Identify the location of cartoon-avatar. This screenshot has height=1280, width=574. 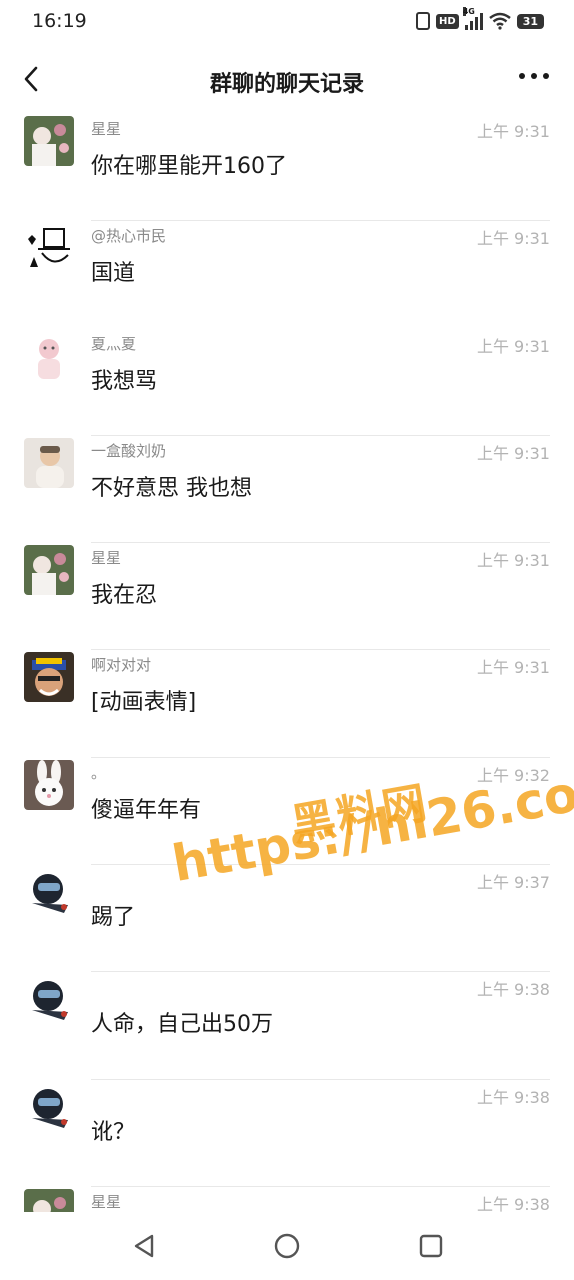
(49, 677).